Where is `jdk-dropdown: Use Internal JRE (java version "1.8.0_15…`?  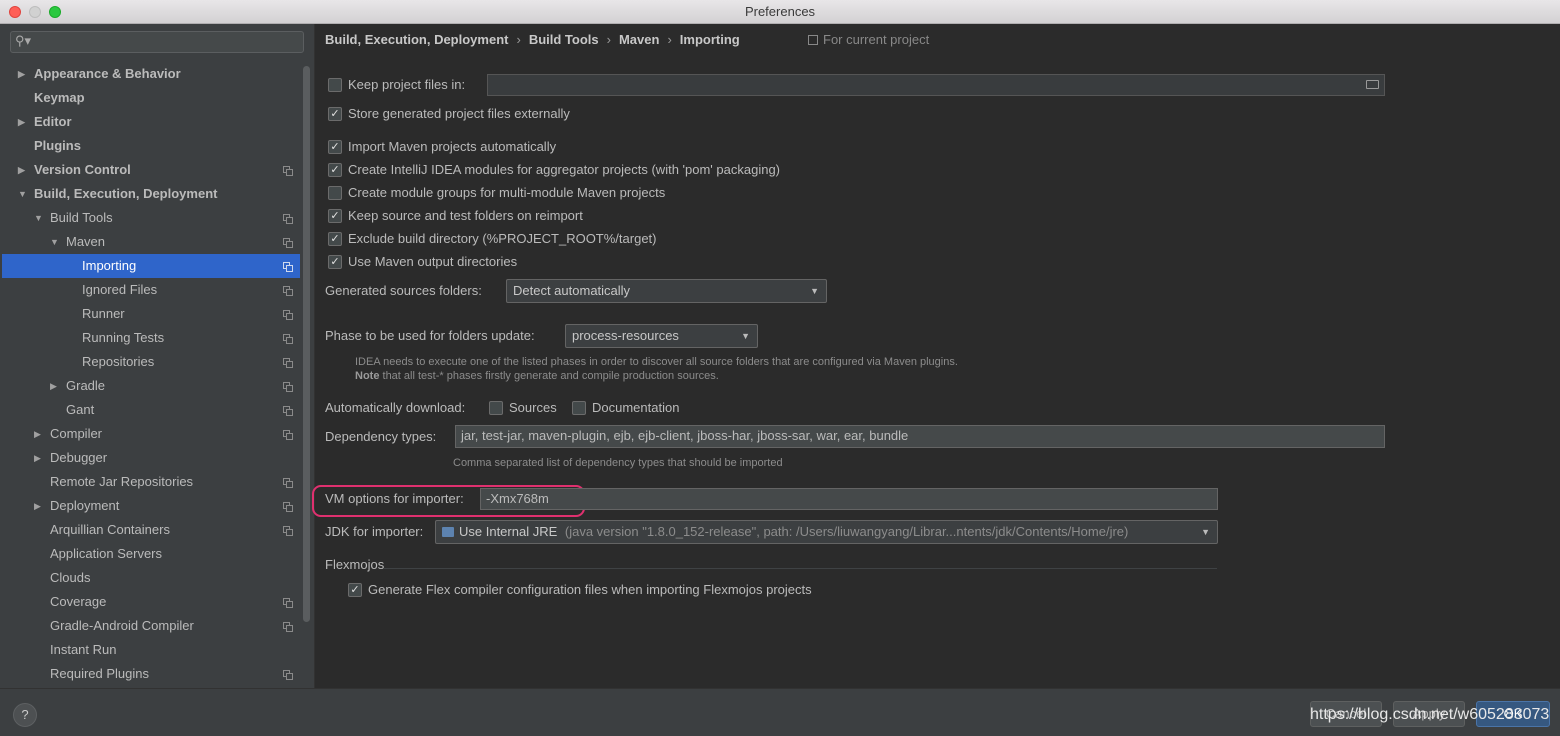 jdk-dropdown: Use Internal JRE (java version "1.8.0_15… is located at coordinates (826, 532).